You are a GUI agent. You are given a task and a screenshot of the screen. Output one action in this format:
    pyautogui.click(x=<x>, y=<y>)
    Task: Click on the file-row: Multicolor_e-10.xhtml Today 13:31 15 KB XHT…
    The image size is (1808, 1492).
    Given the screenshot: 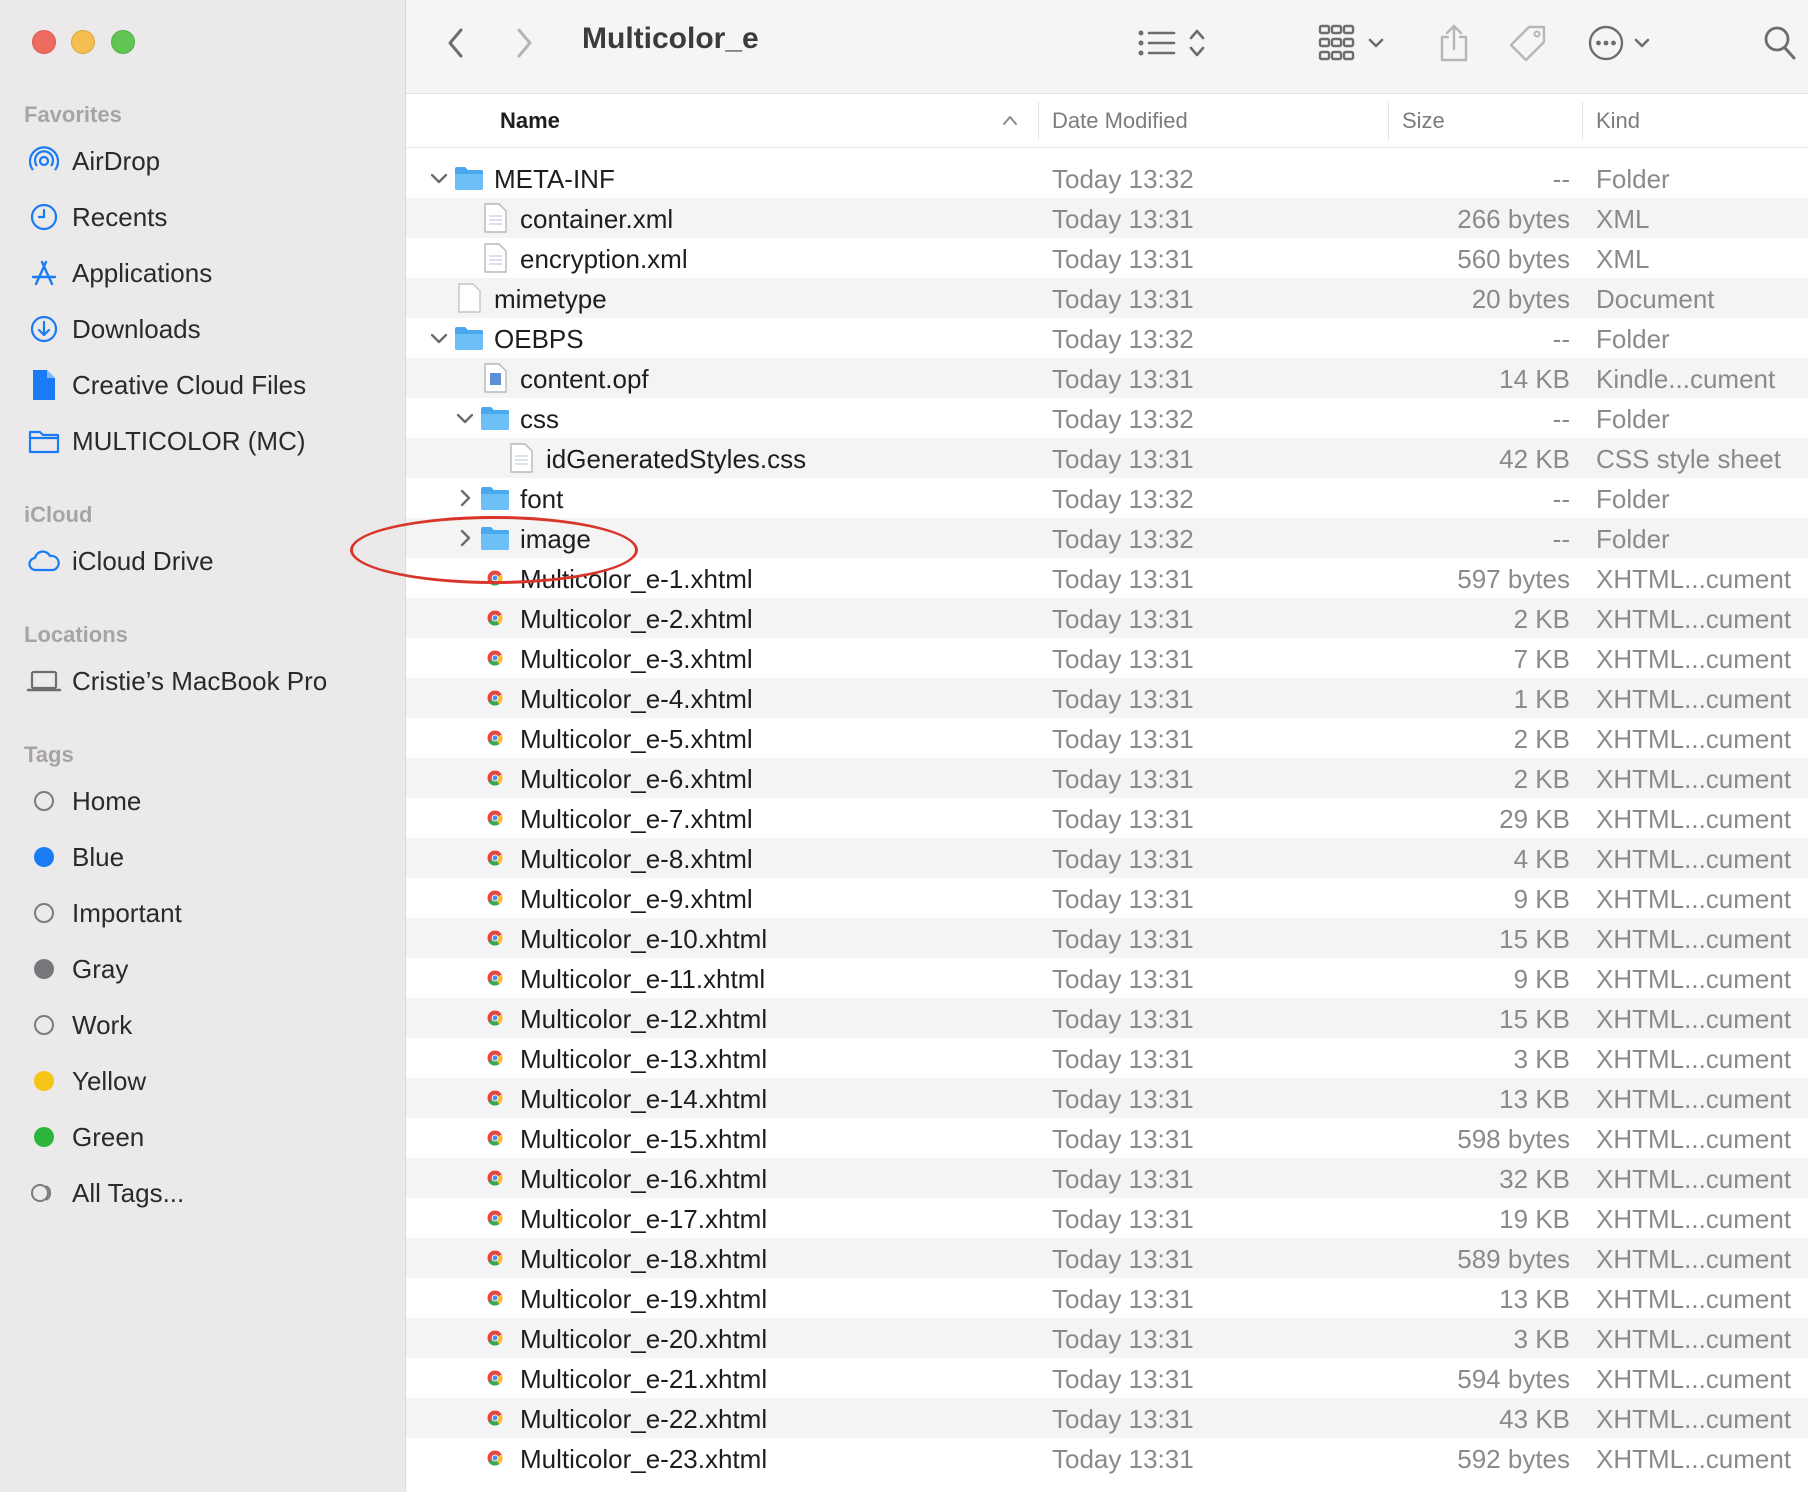 What is the action you would take?
    pyautogui.click(x=1107, y=938)
    